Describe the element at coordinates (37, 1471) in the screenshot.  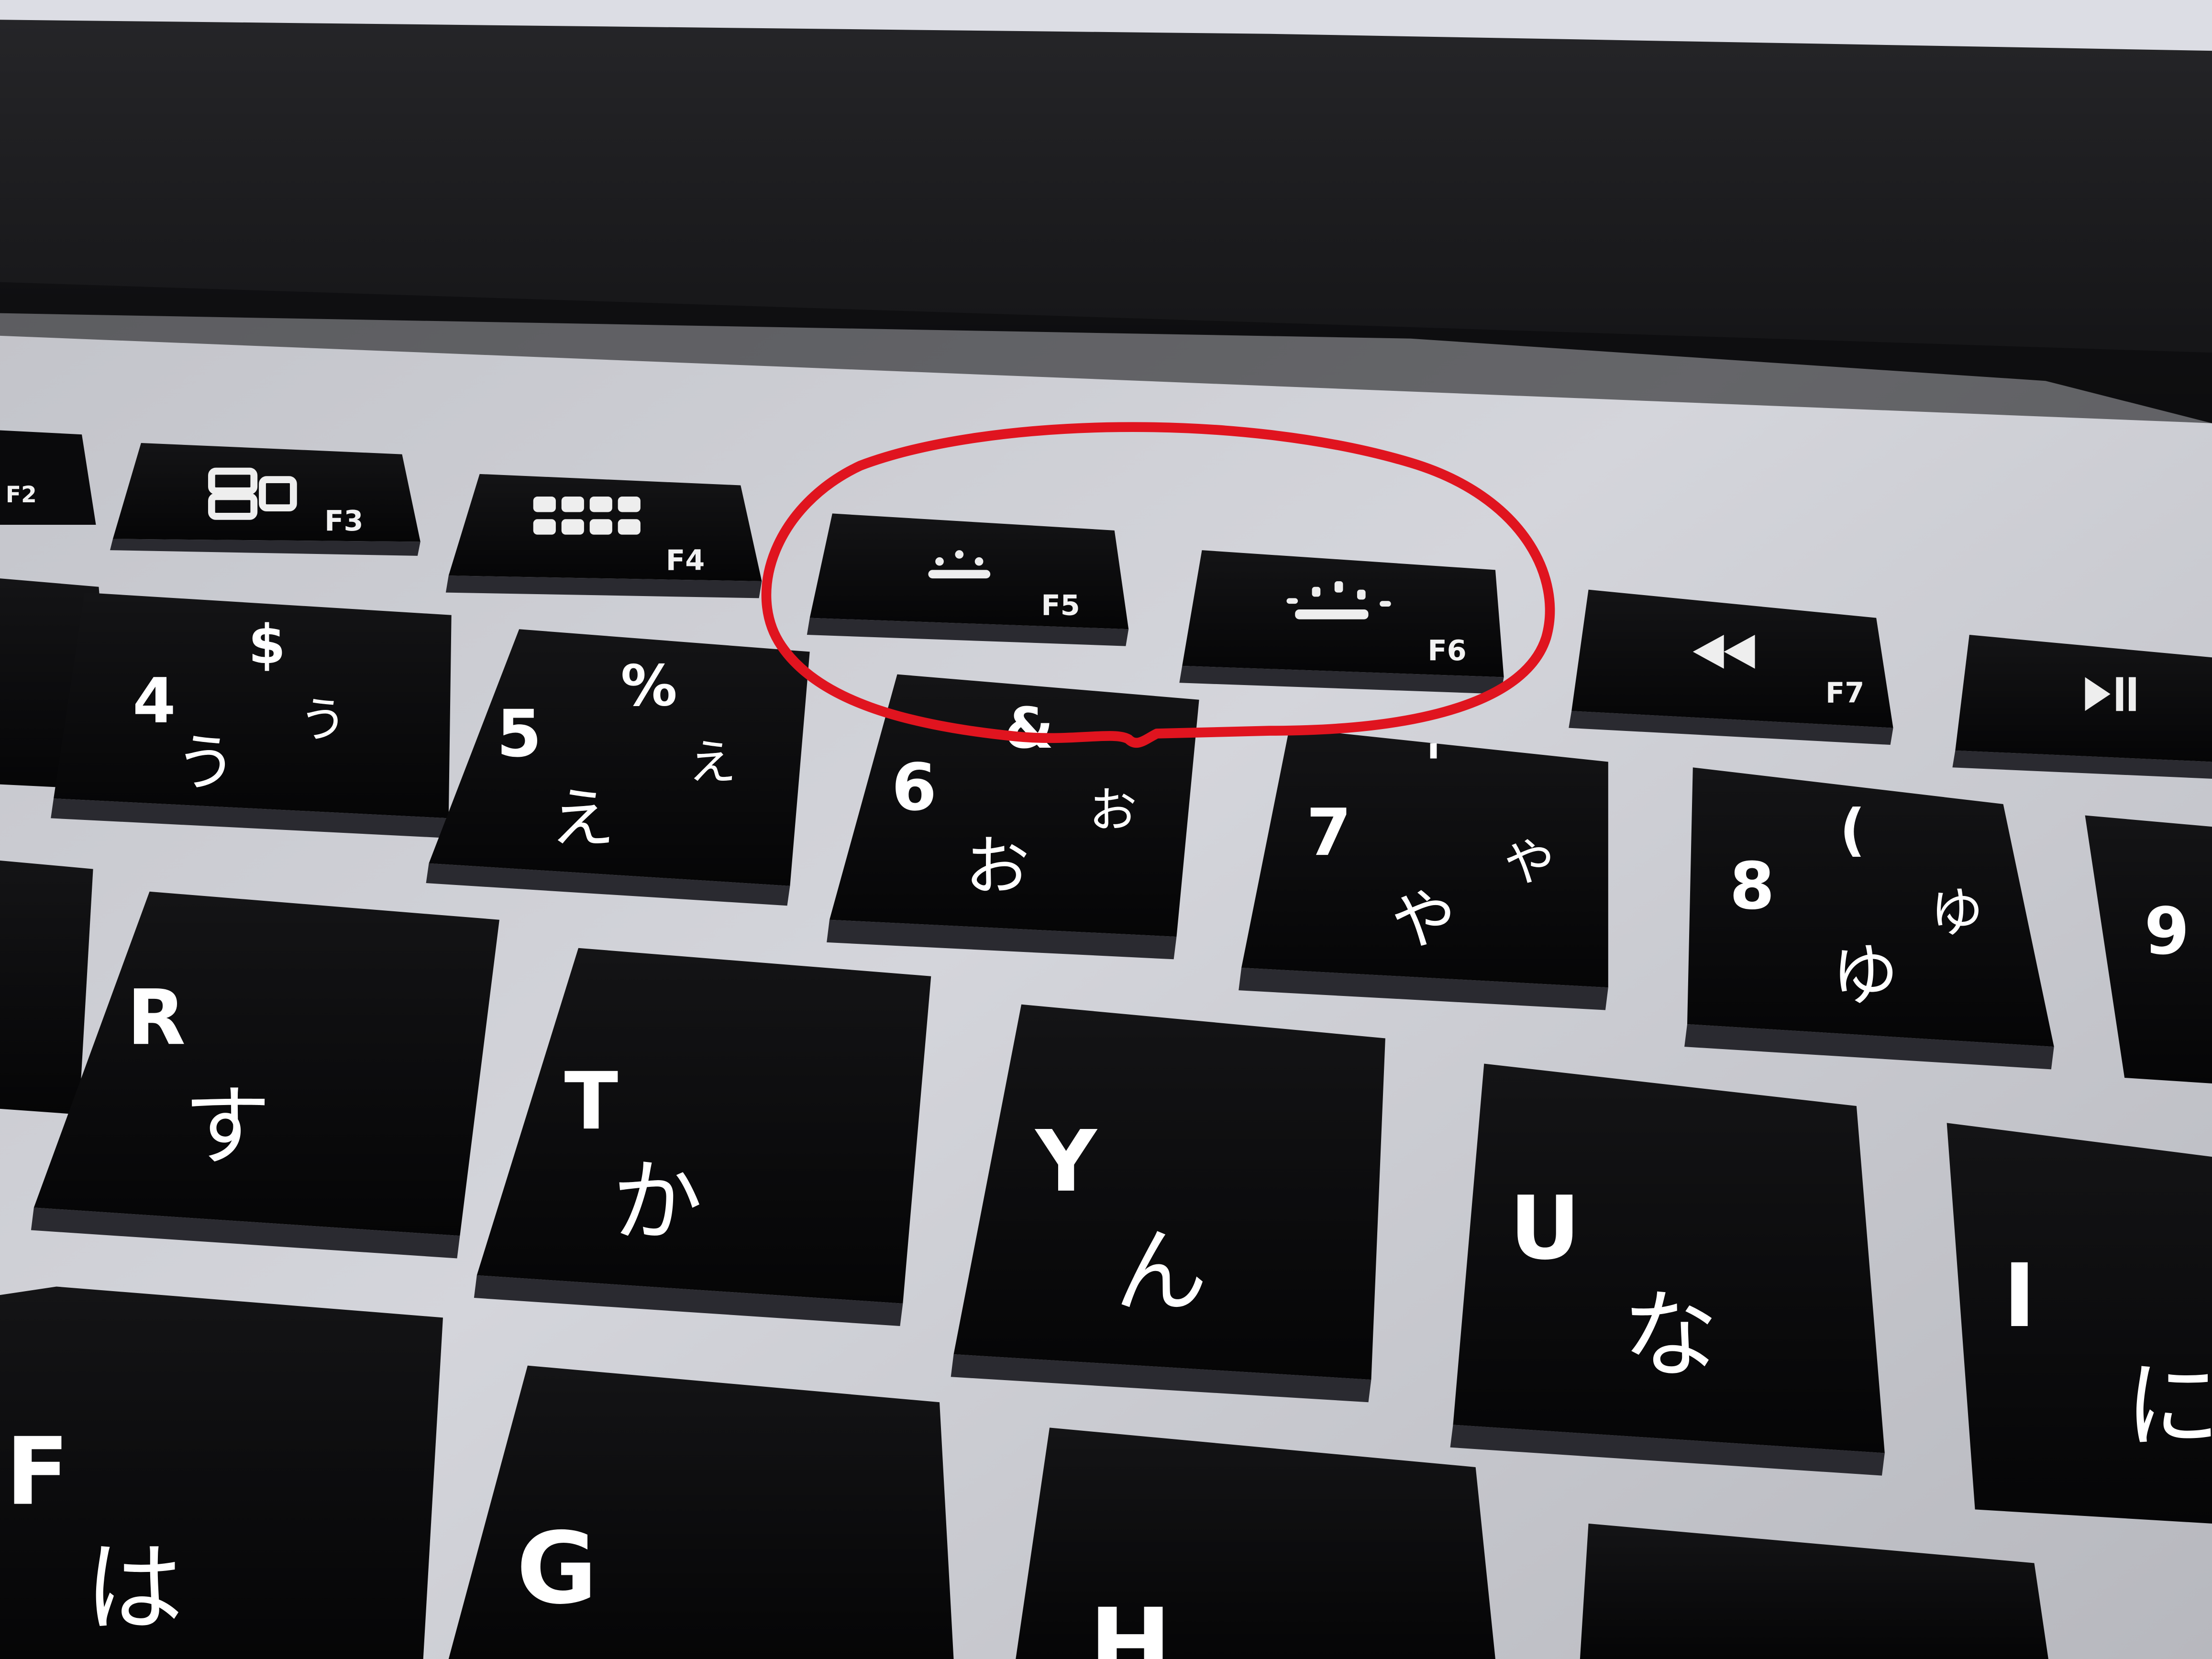
I see `key-f-main: F` at that location.